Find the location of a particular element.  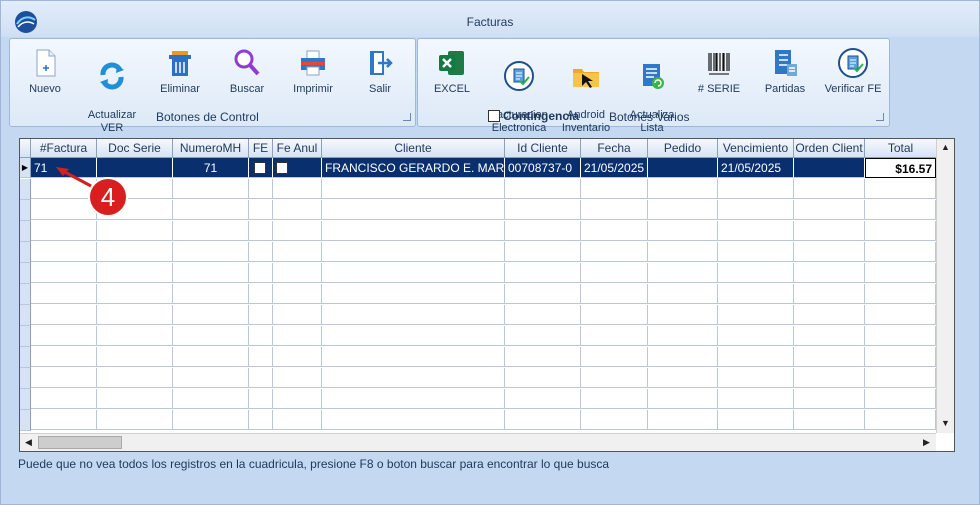

search-button: Buscar is located at coordinates (247, 71).